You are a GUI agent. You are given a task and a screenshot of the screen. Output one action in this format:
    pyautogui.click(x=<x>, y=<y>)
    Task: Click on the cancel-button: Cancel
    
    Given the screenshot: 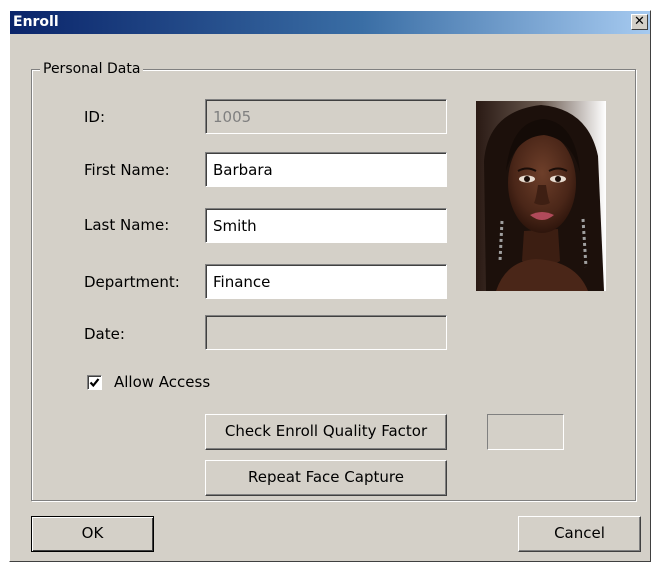 What is the action you would take?
    pyautogui.click(x=579, y=534)
    